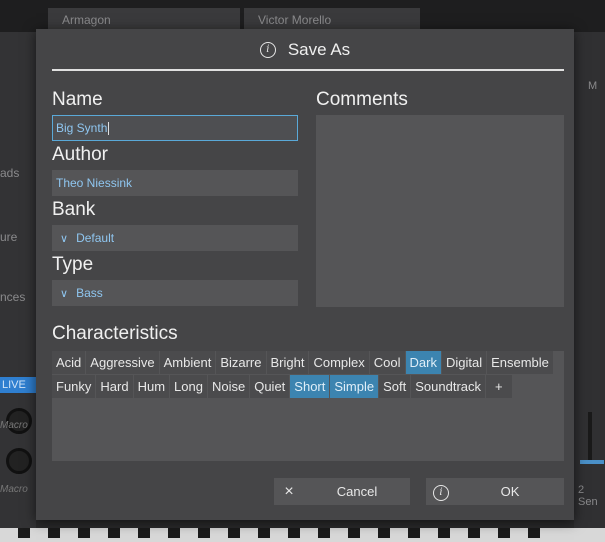  Describe the element at coordinates (495, 491) in the screenshot. I see `ok-button: i OK` at that location.